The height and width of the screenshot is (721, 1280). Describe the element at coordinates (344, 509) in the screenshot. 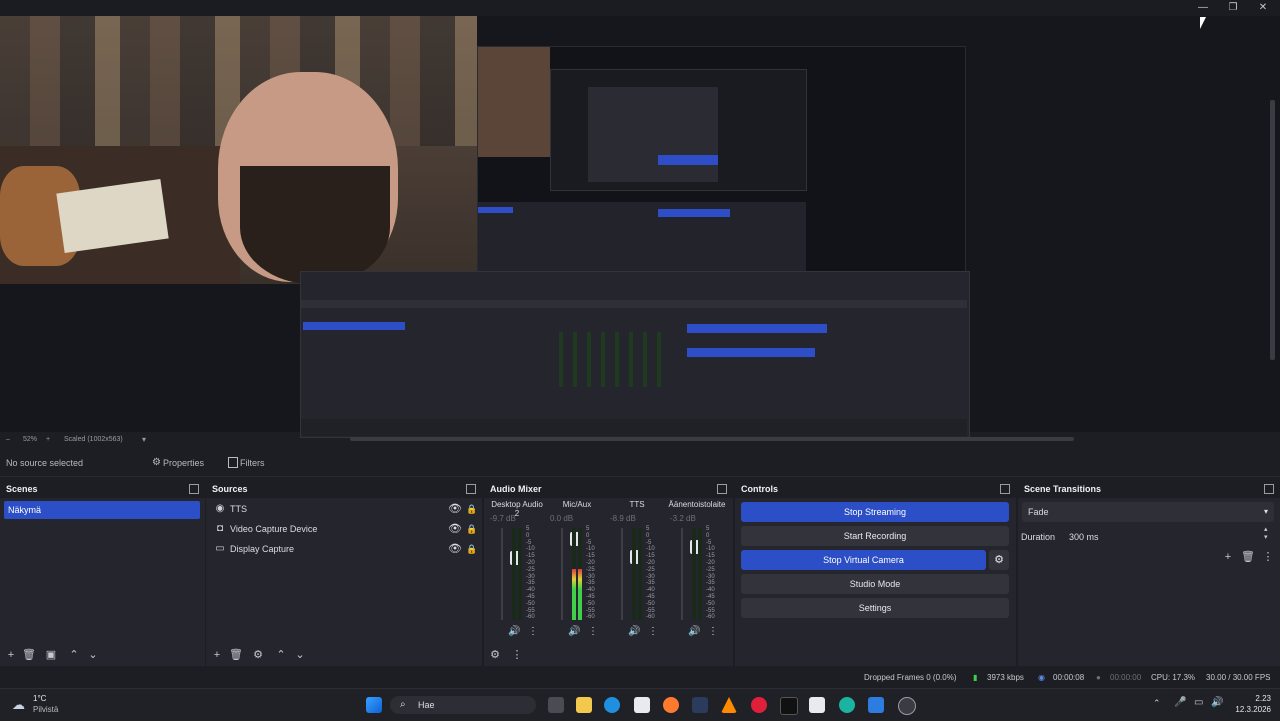

I see `source-row-tts: ◉ TTS 👁 🔒` at that location.